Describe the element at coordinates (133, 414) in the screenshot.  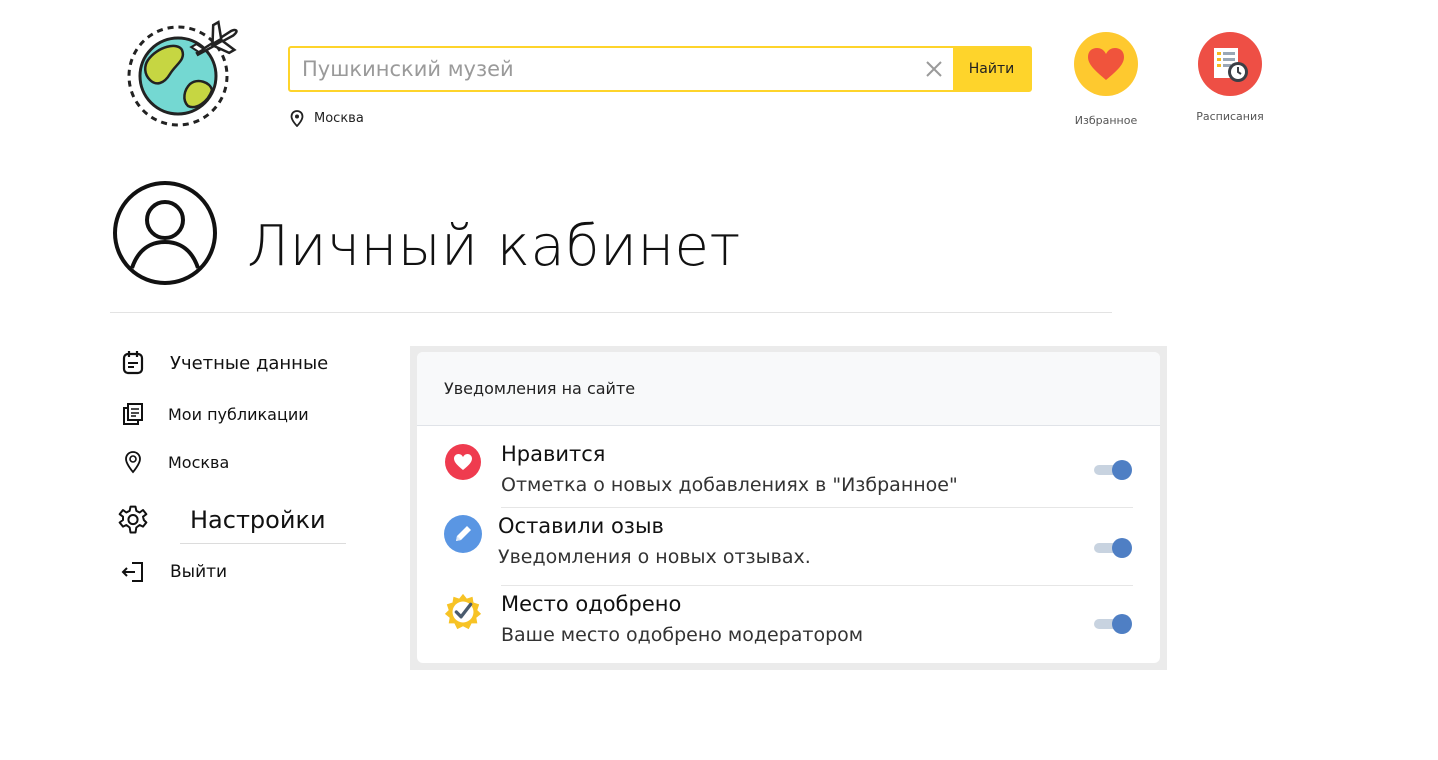
I see `publications-icon` at that location.